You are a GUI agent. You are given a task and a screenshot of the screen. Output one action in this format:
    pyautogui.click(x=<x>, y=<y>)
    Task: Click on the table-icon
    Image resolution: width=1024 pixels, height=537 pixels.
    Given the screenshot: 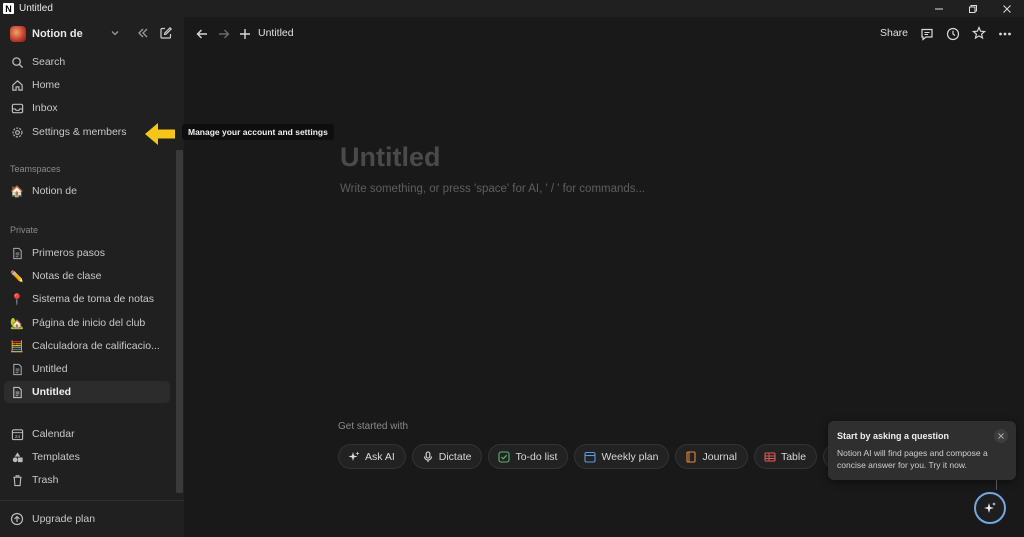 What is the action you would take?
    pyautogui.click(x=770, y=457)
    